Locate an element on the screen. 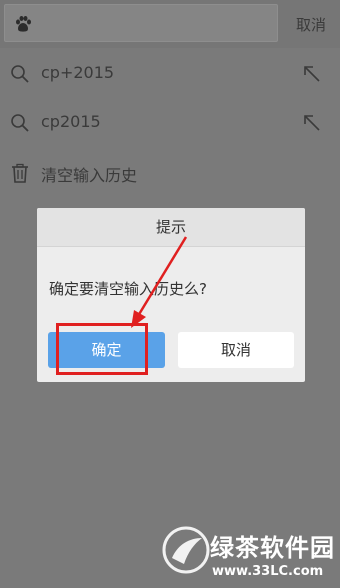 The height and width of the screenshot is (588, 340). baidu-paw-icon is located at coordinates (23, 24).